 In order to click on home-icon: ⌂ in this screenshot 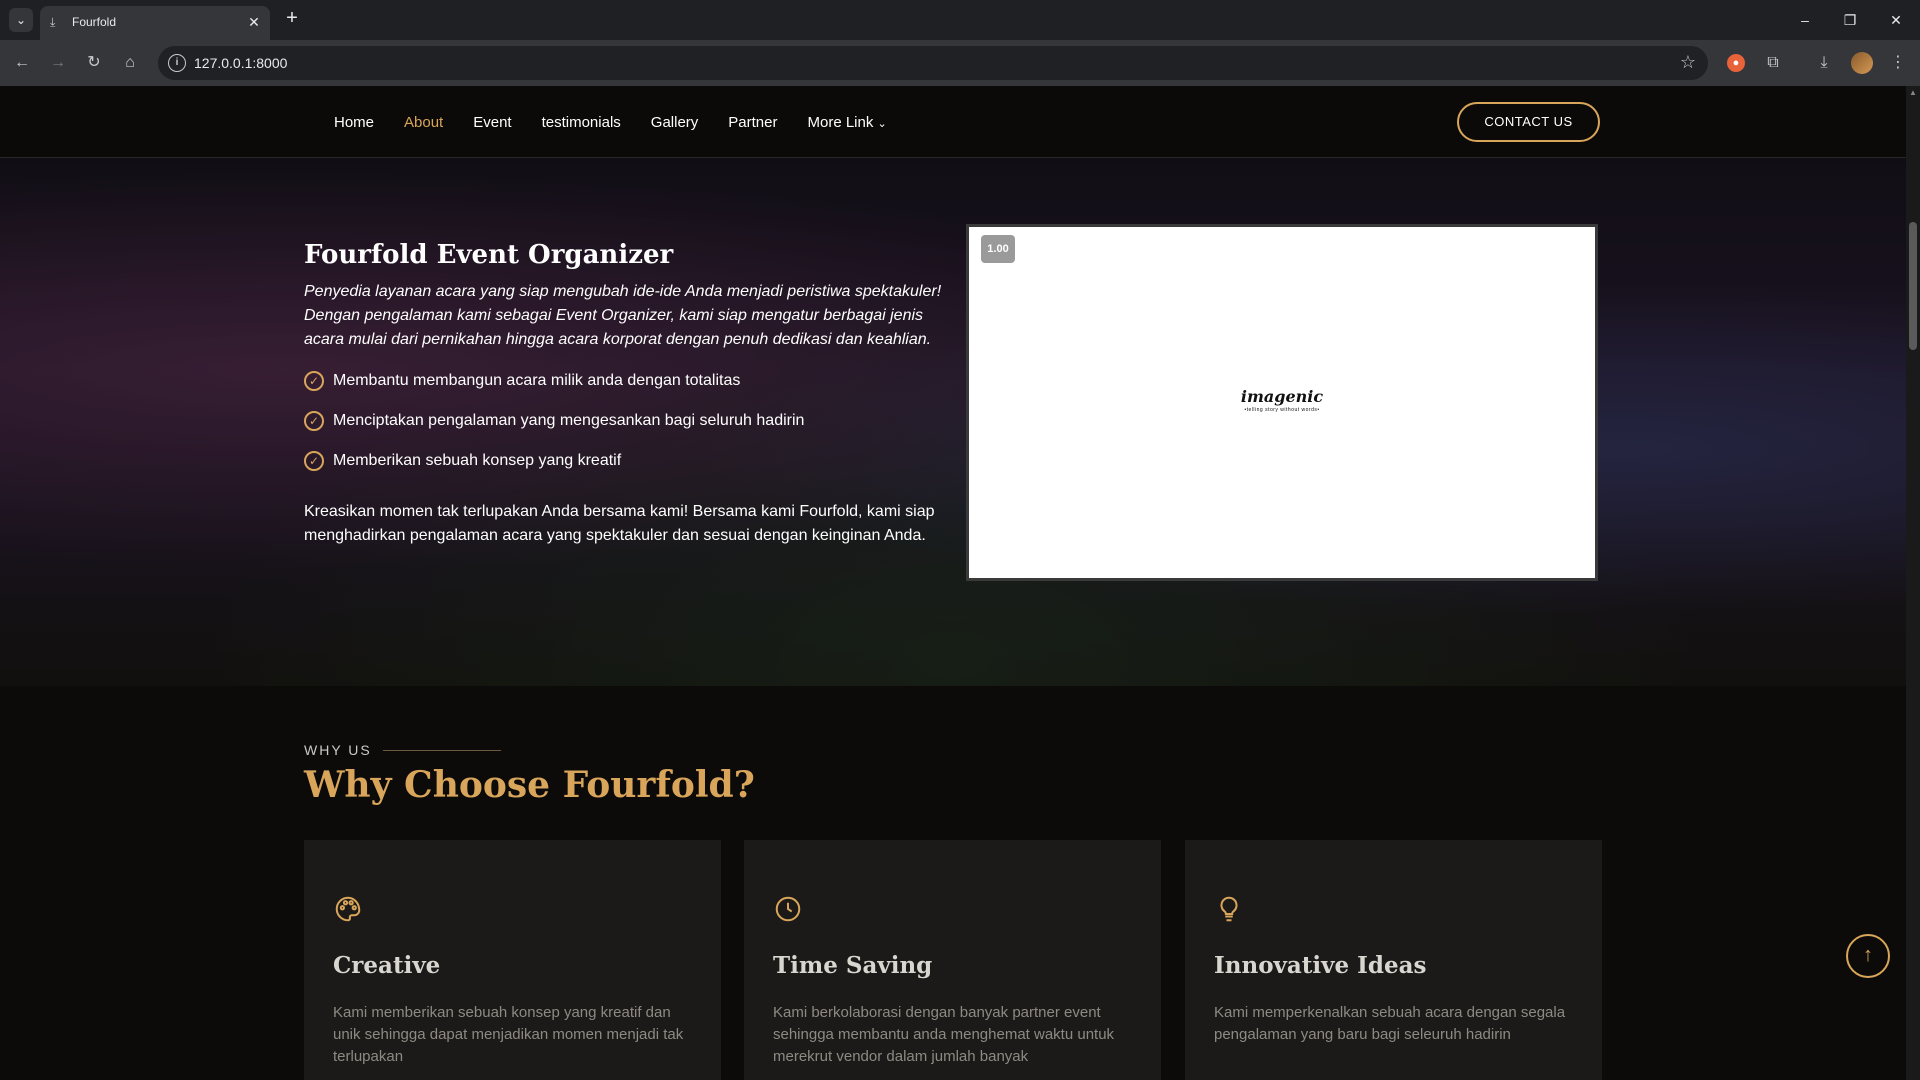, I will do `click(130, 63)`.